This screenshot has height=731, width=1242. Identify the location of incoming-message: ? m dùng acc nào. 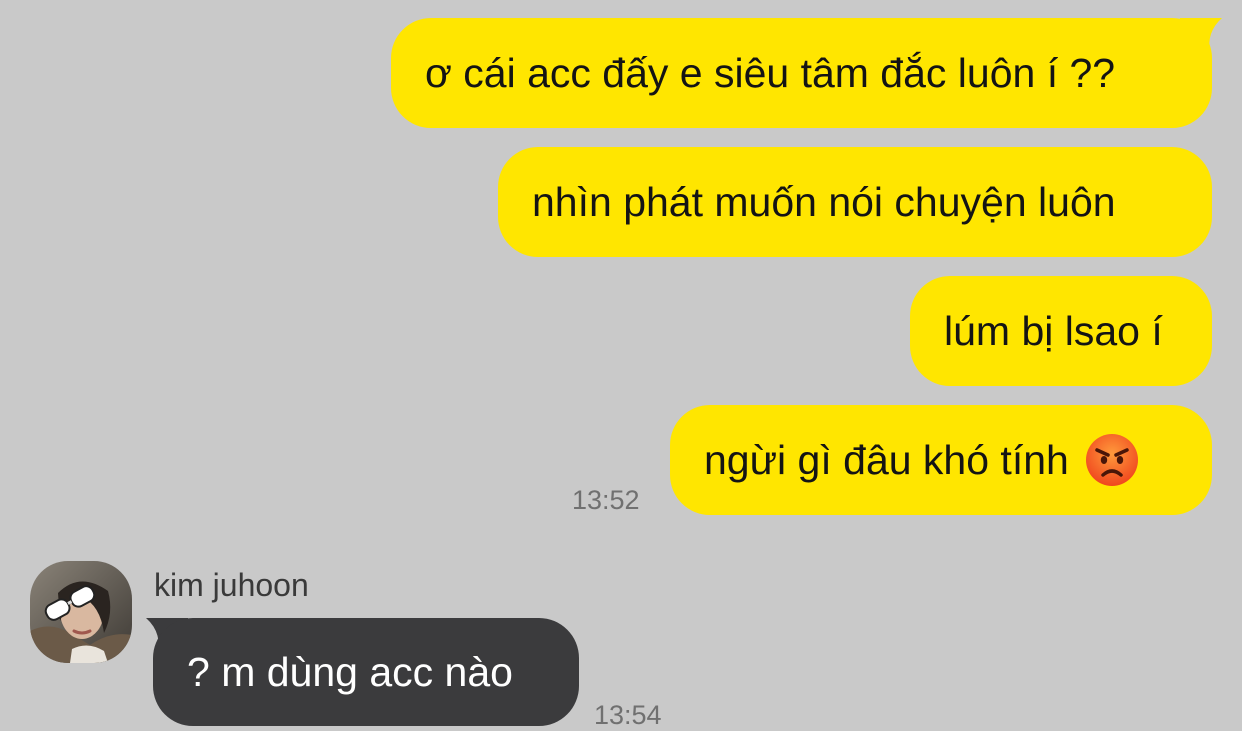
(366, 672).